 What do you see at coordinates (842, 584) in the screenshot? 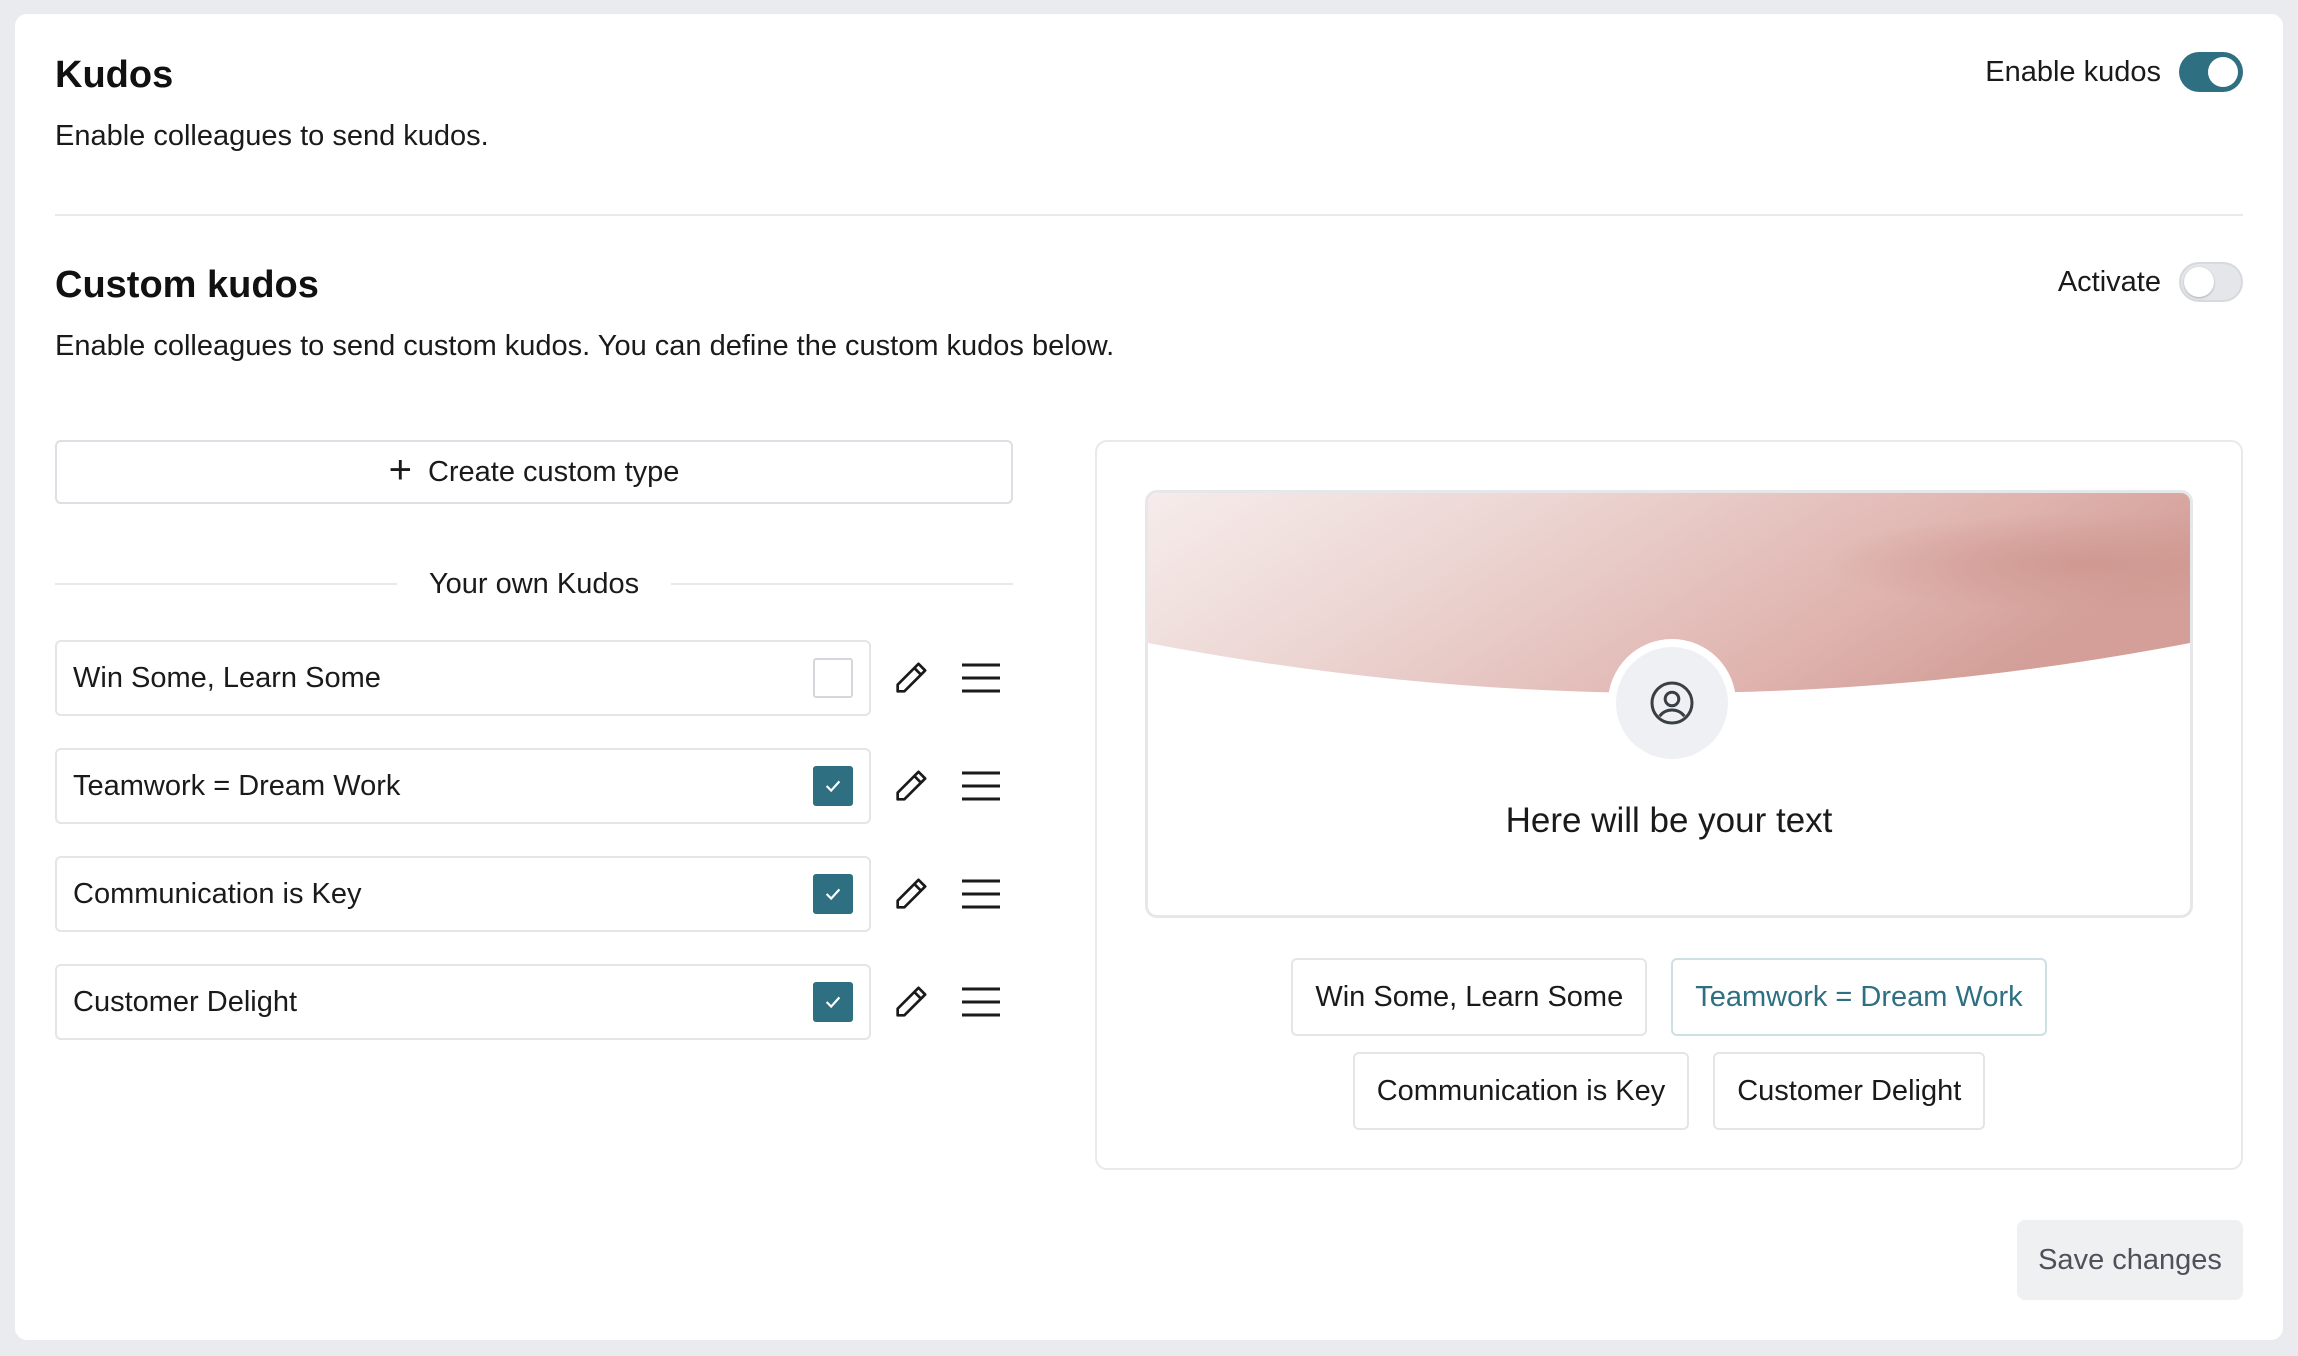
I see `heading-line-right` at bounding box center [842, 584].